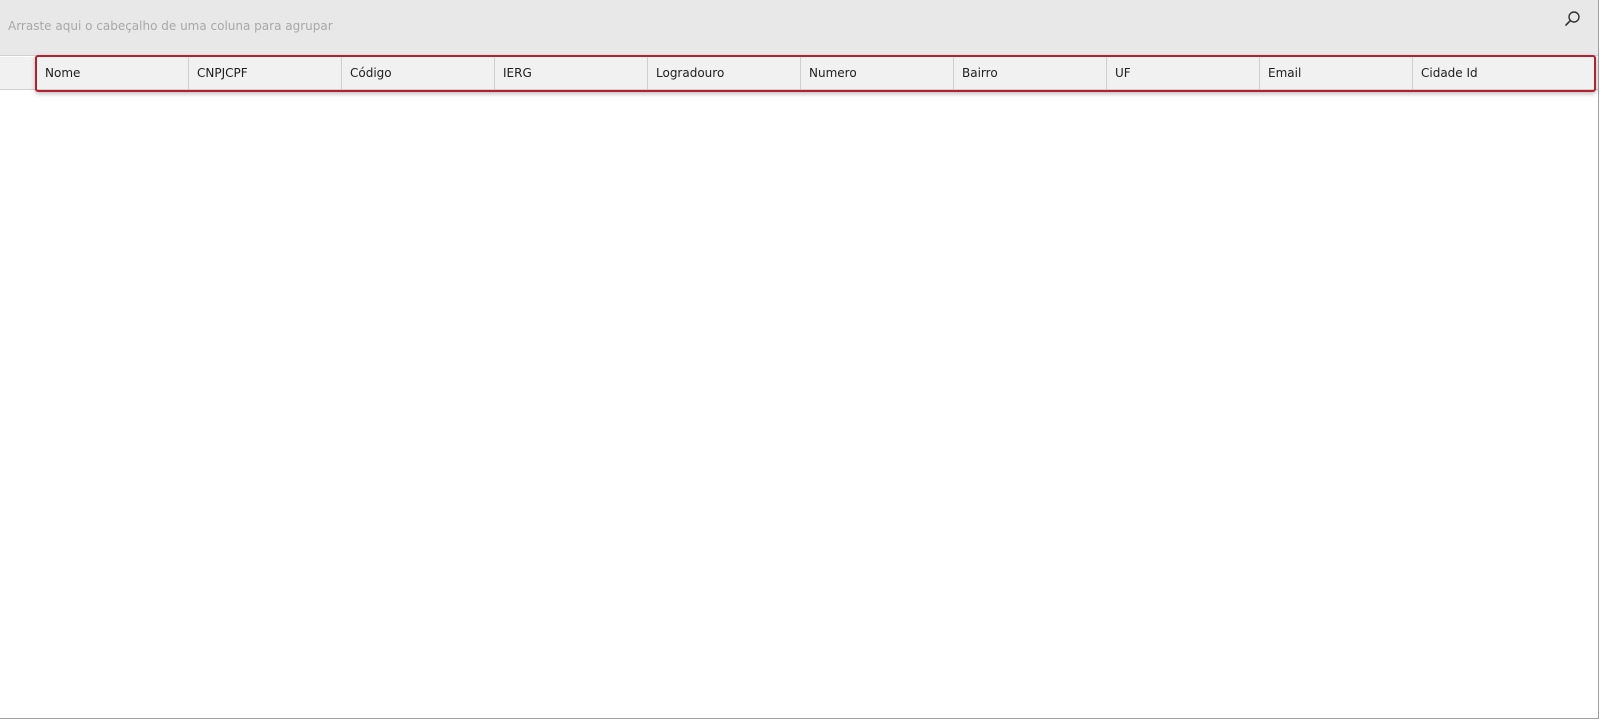 The height and width of the screenshot is (720, 1600). What do you see at coordinates (1336, 73) in the screenshot?
I see `column-header-email: Email` at bounding box center [1336, 73].